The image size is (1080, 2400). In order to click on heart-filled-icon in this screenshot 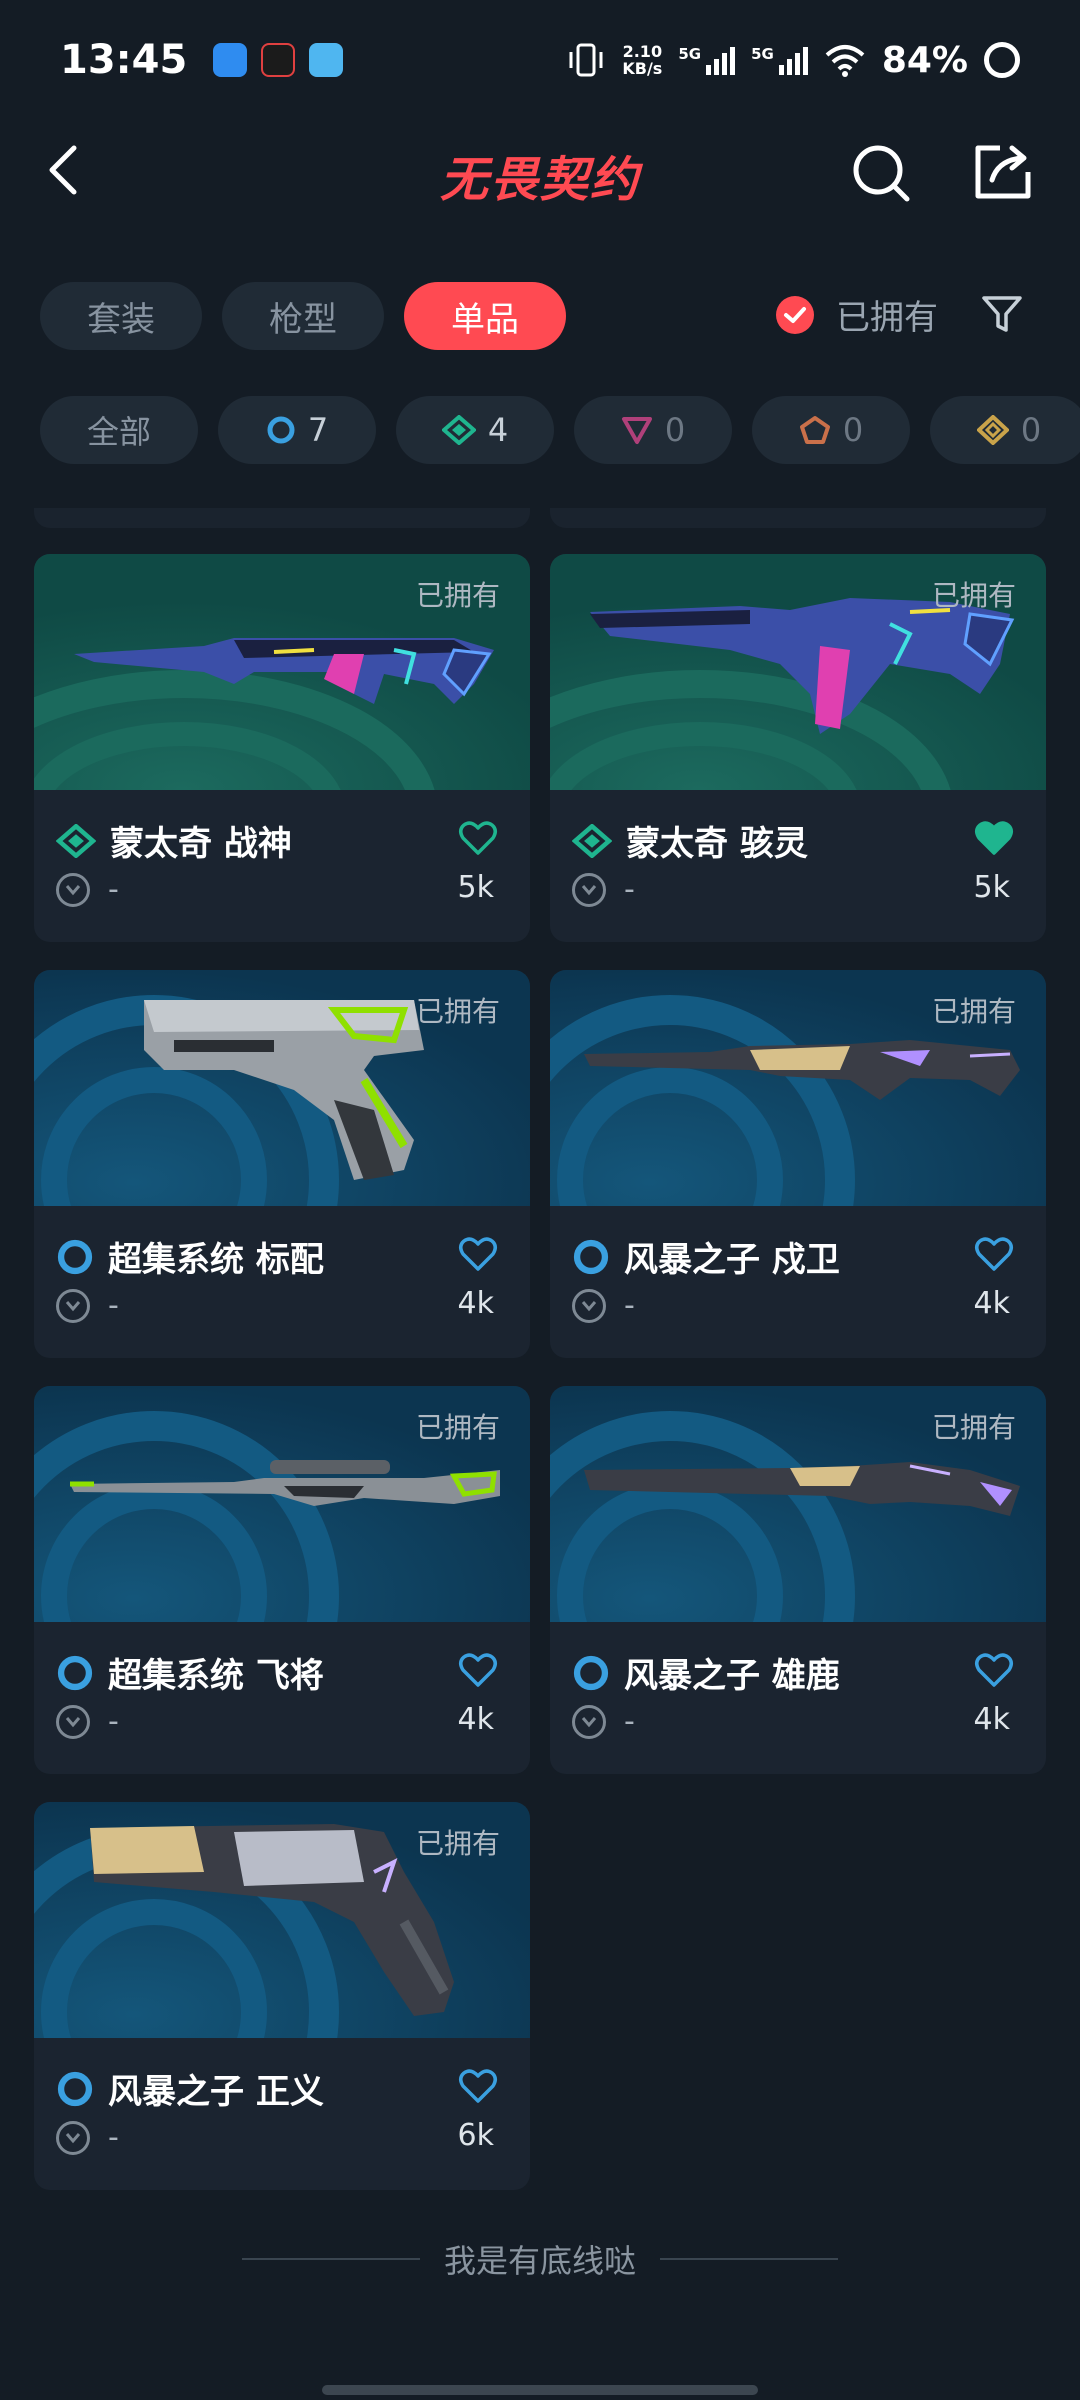, I will do `click(994, 838)`.